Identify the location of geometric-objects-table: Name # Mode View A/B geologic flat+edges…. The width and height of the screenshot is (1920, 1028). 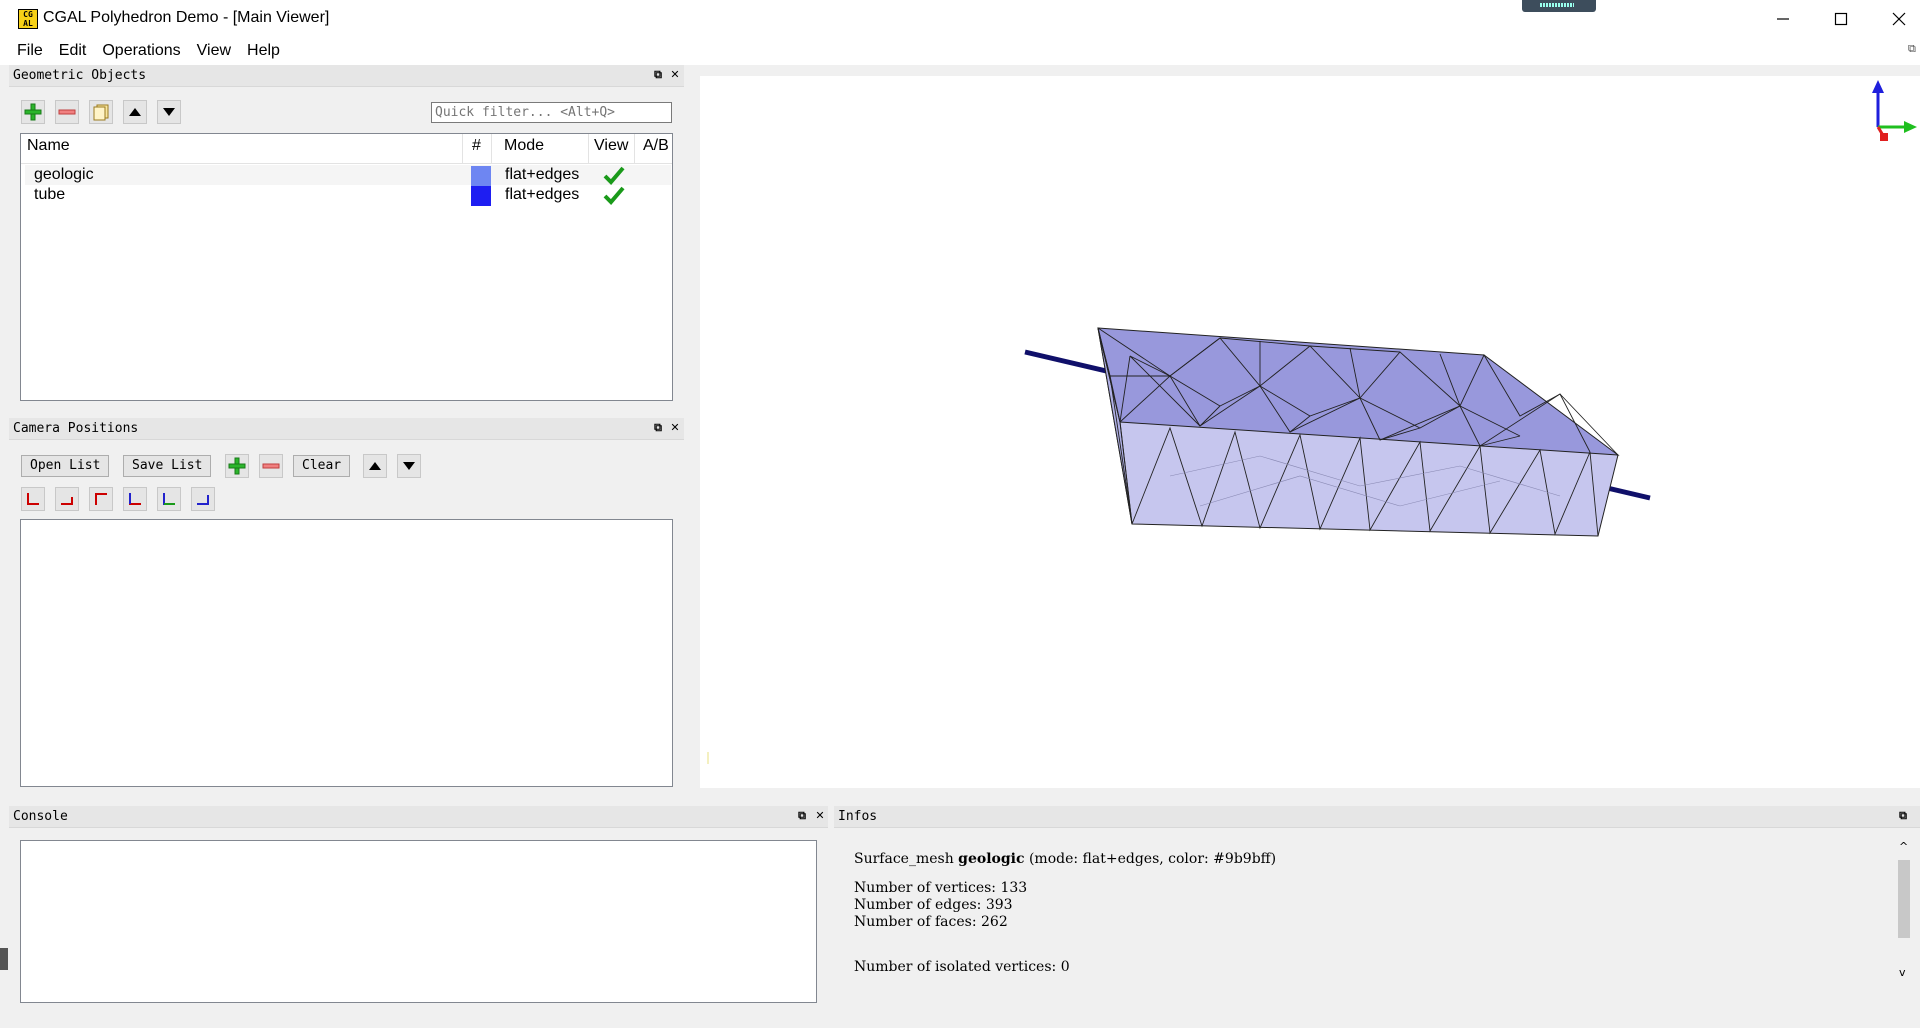
(346, 267).